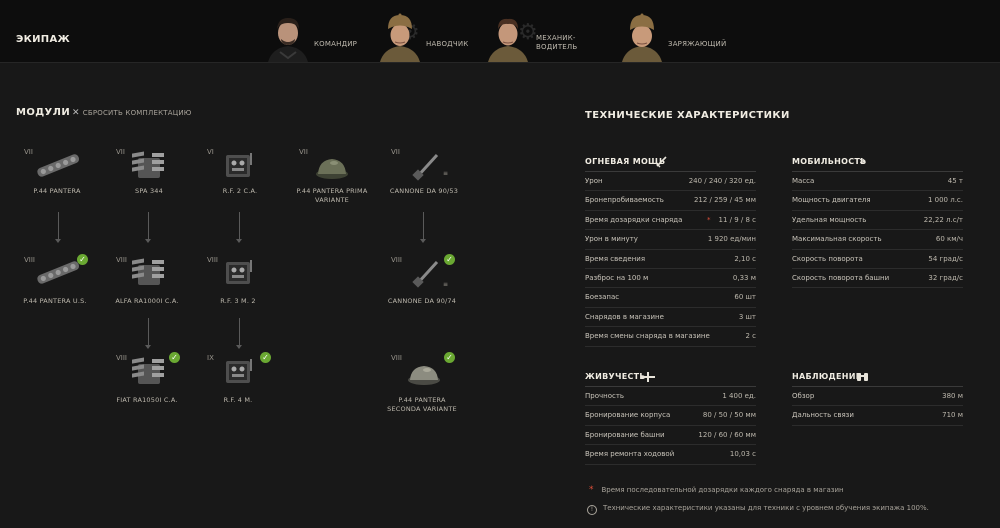 The height and width of the screenshot is (528, 1000). What do you see at coordinates (617, 277) in the screenshot?
I see `spec-label: Разброс на 100 м` at bounding box center [617, 277].